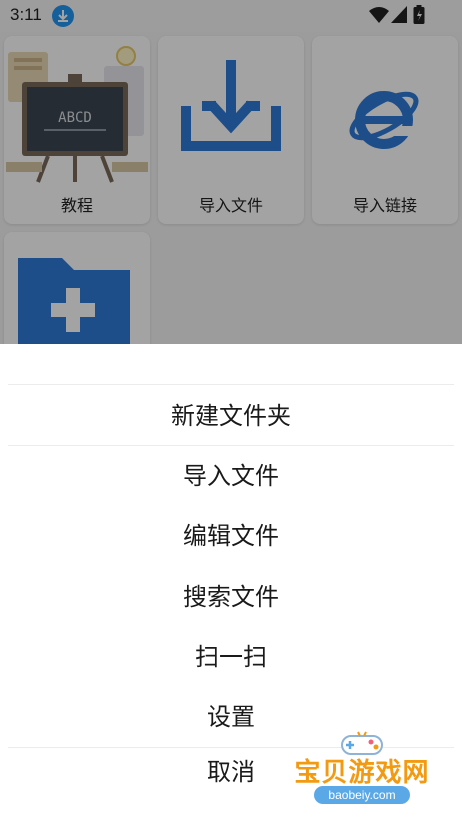 The image size is (462, 821). I want to click on menu-item-search-file: 搜索文件, so click(231, 597).